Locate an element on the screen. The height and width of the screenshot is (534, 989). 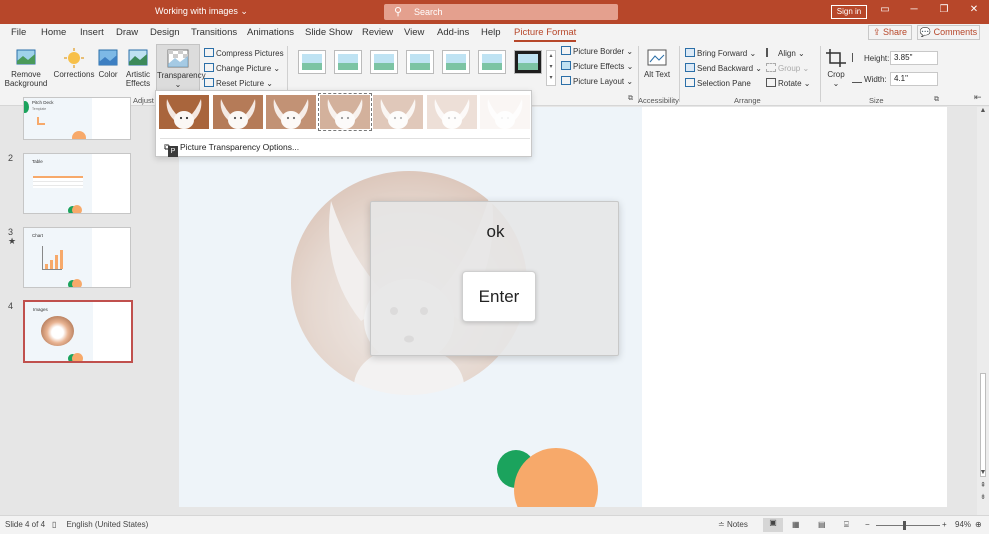
color-button: Color is located at coordinates (108, 63).